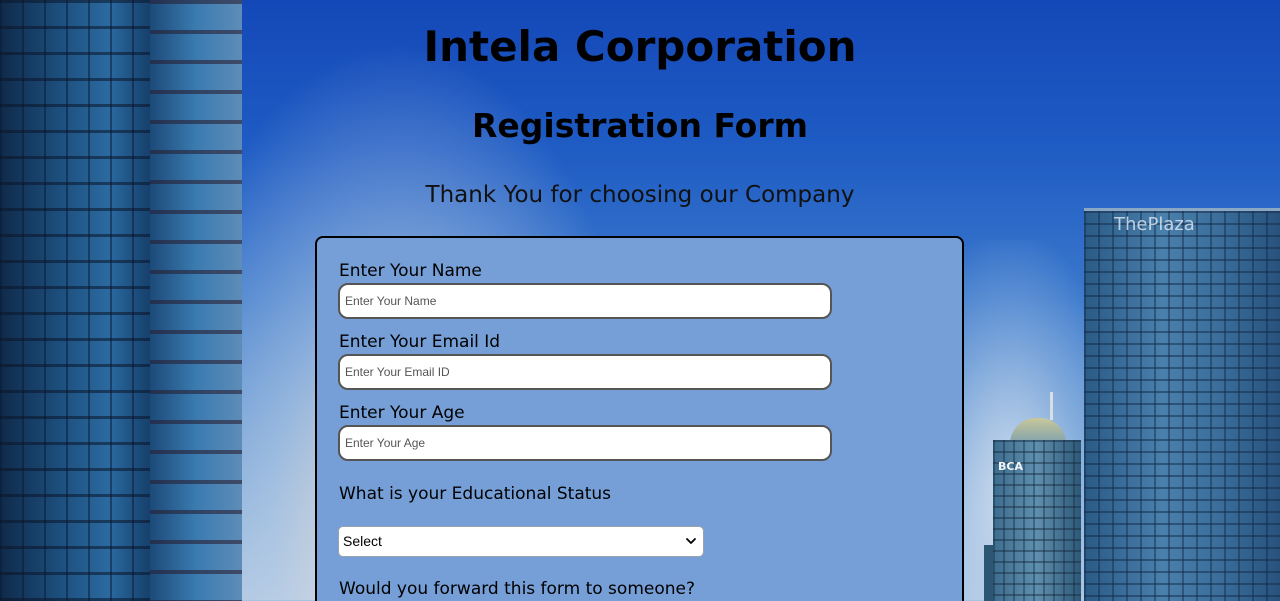 This screenshot has width=1280, height=601. I want to click on plaza-sign: ThePlaza, so click(1154, 224).